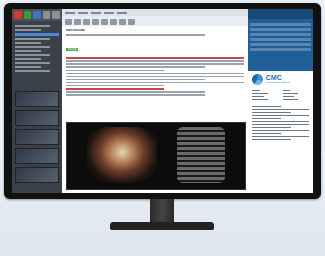  I want to click on ct-3d-render-image, so click(122, 155).